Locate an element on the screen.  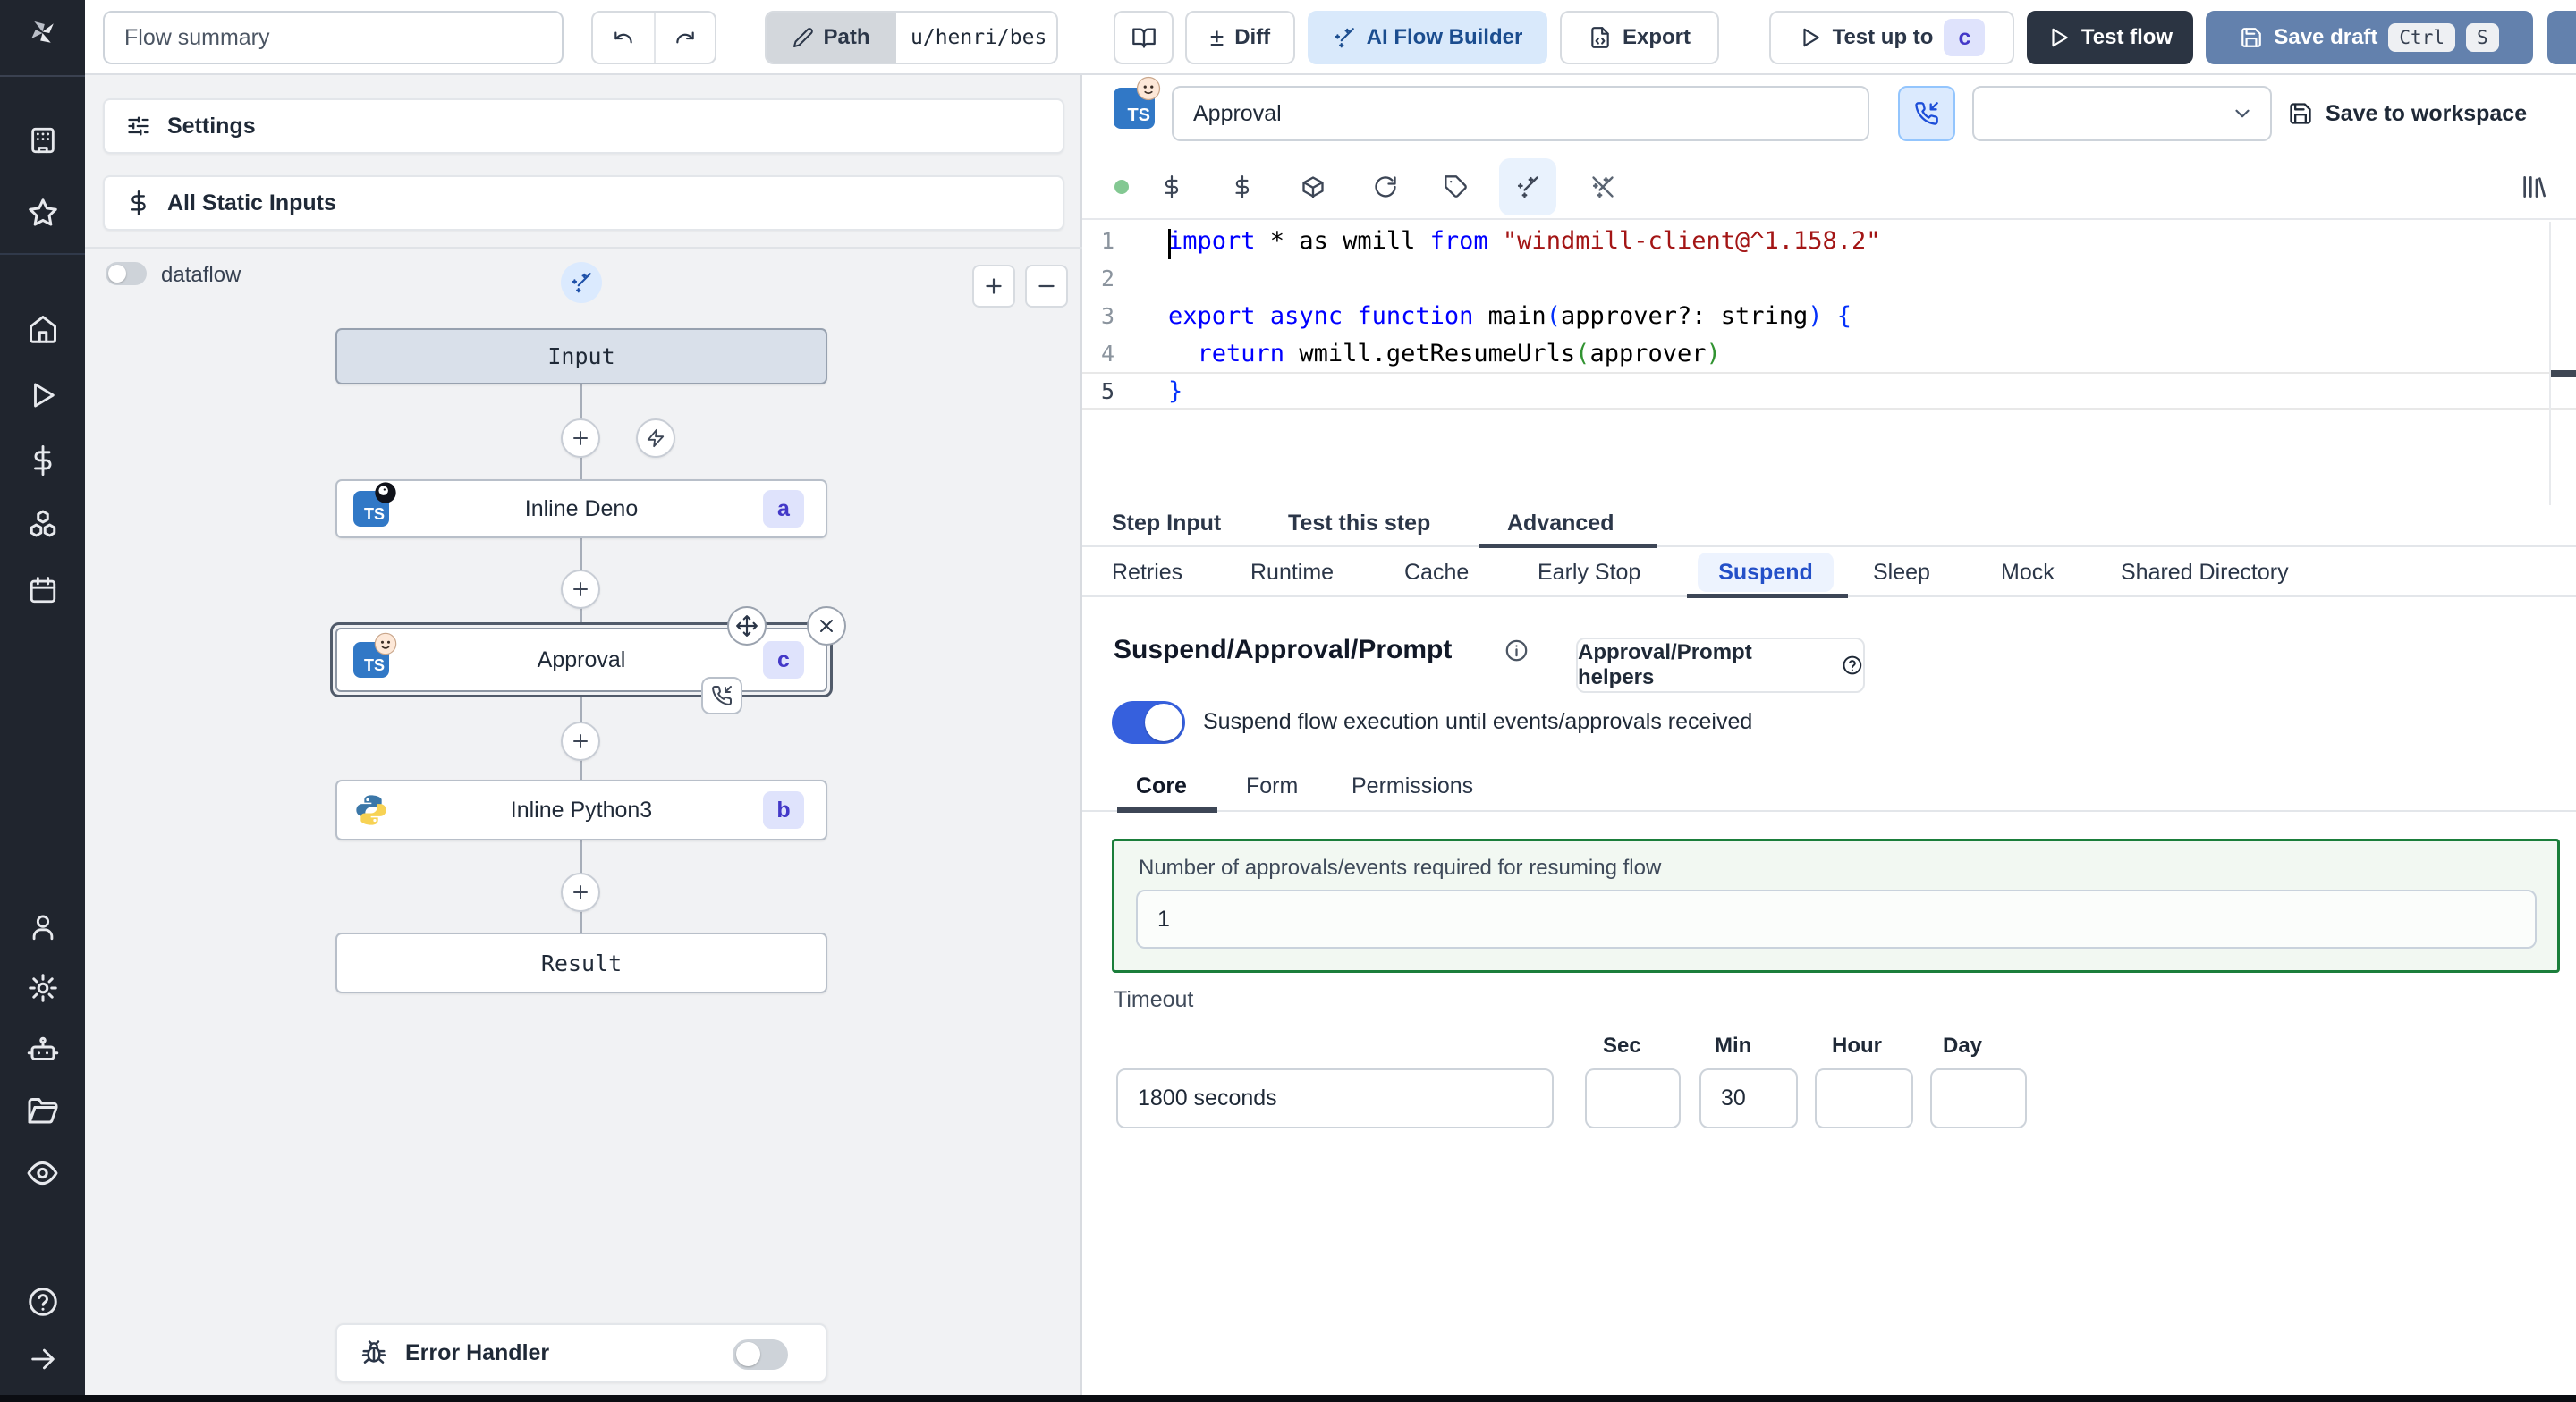
favorites-star-icon is located at coordinates (42, 212).